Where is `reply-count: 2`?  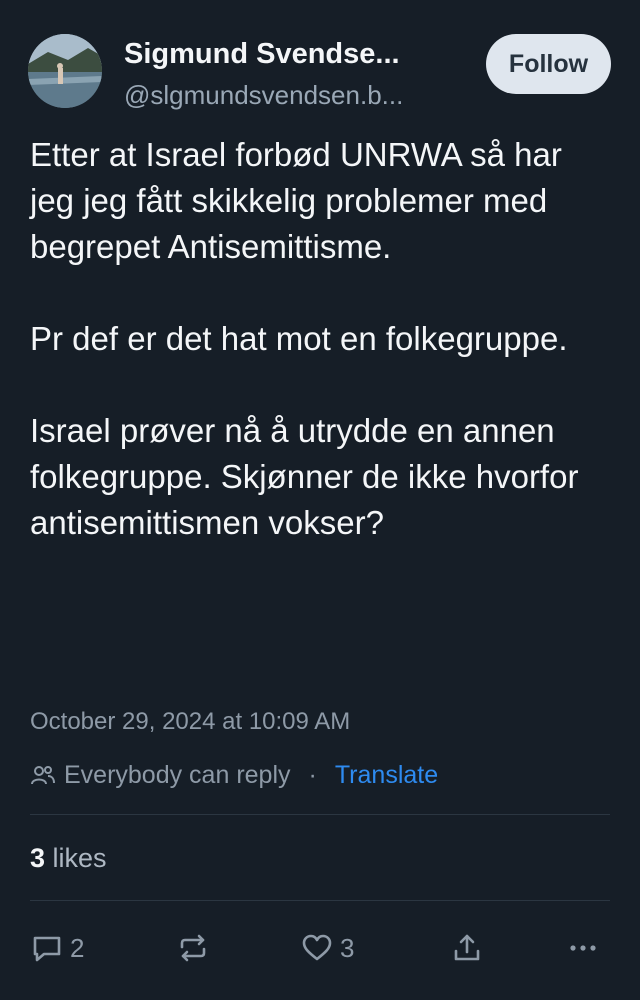 reply-count: 2 is located at coordinates (77, 947).